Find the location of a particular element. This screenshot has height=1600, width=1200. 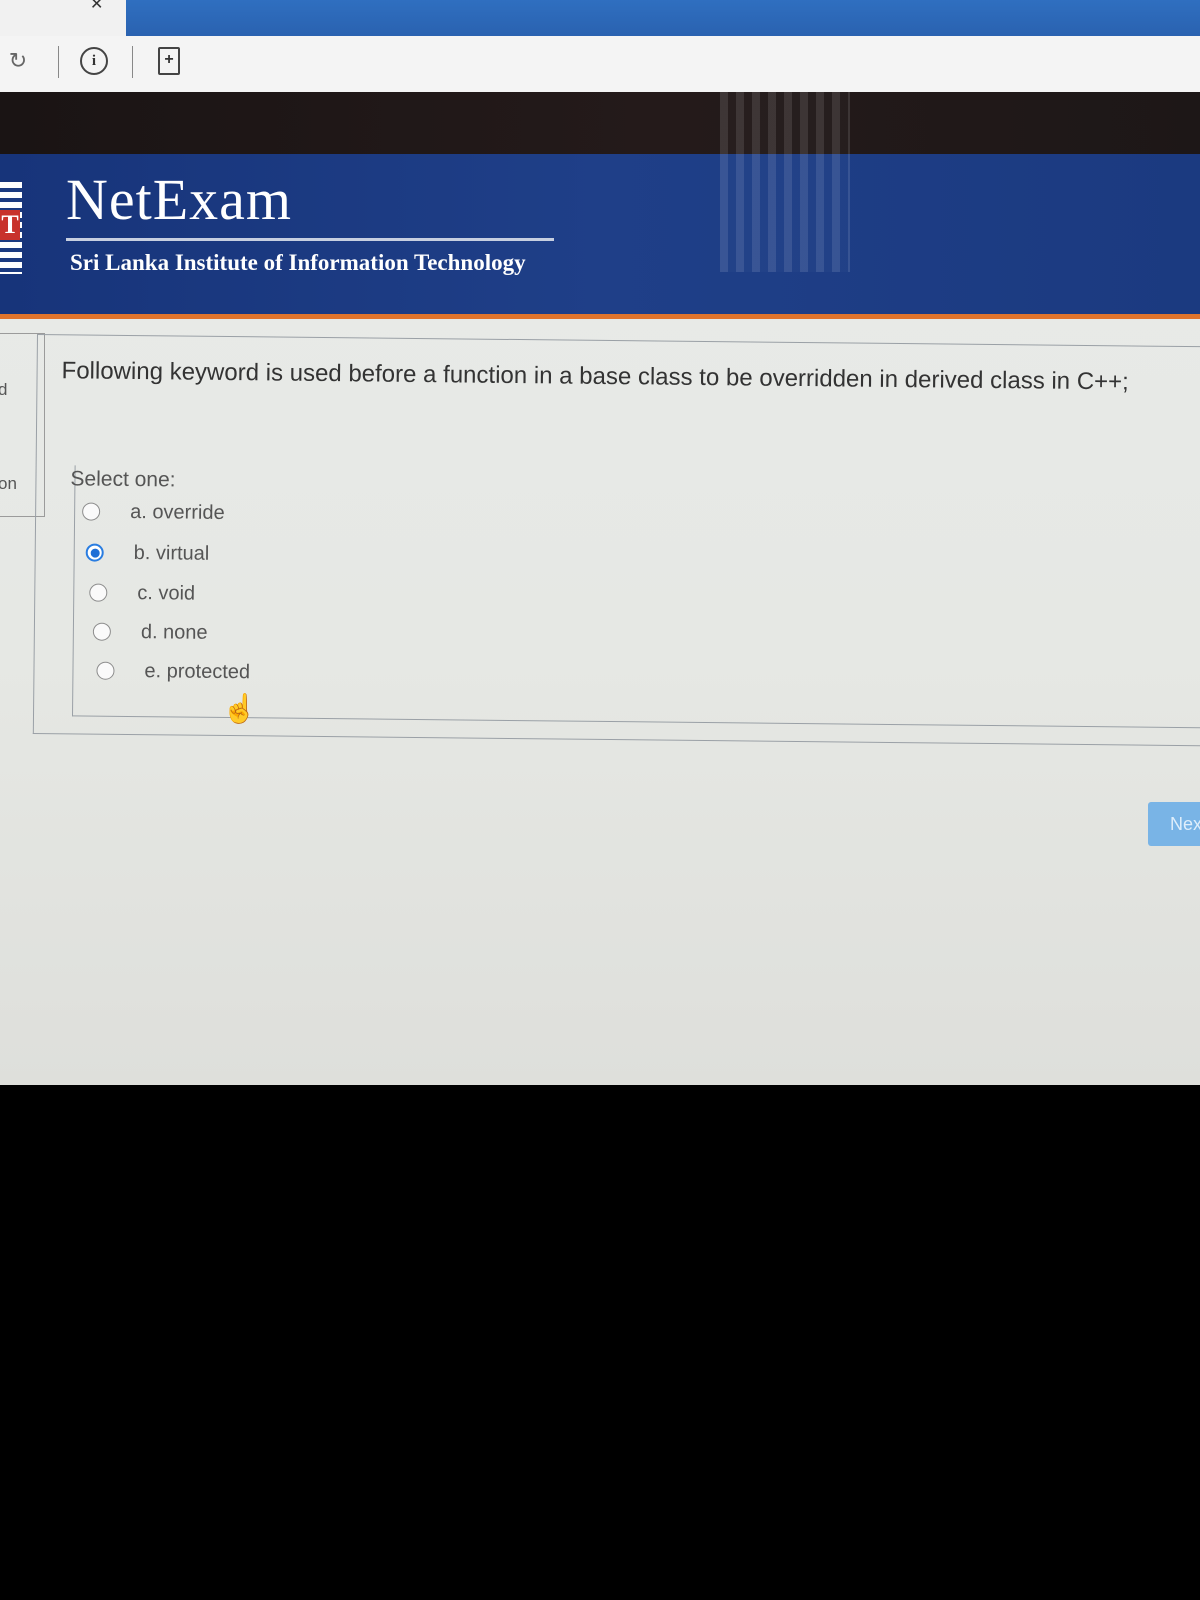

radio-e is located at coordinates (105, 670).